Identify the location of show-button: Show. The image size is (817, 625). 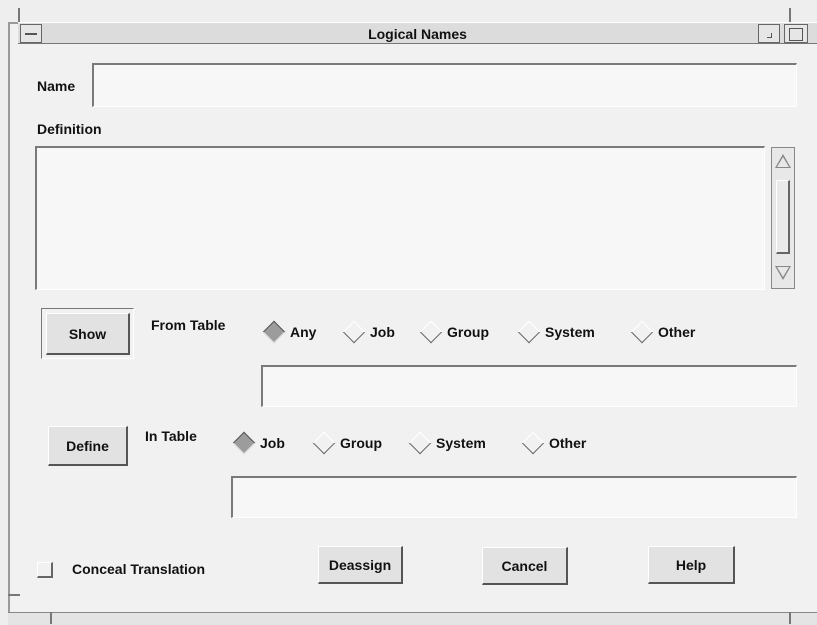
(88, 334).